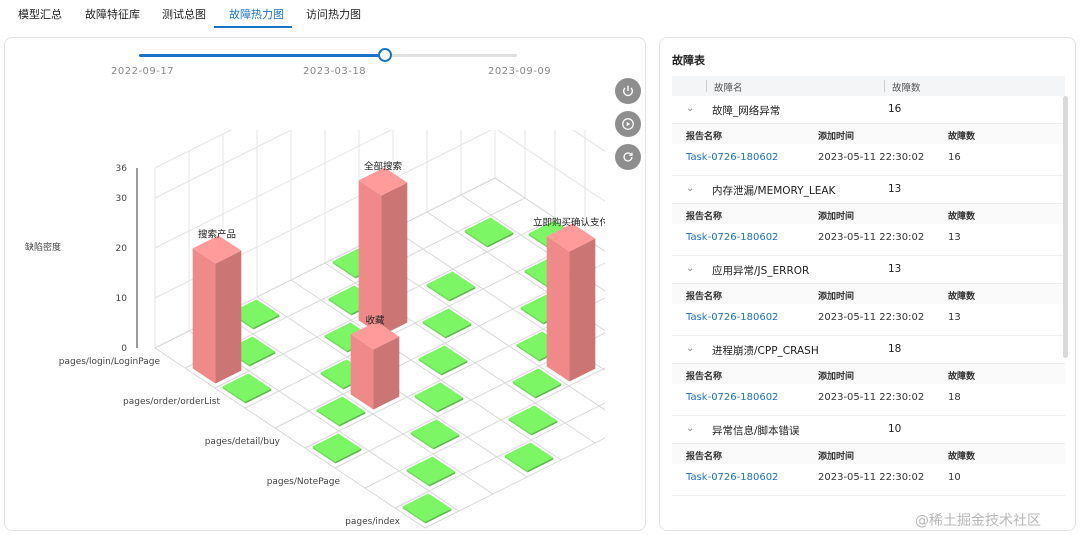  What do you see at coordinates (375, 321) in the screenshot?
I see `bar-label: 收藏` at bounding box center [375, 321].